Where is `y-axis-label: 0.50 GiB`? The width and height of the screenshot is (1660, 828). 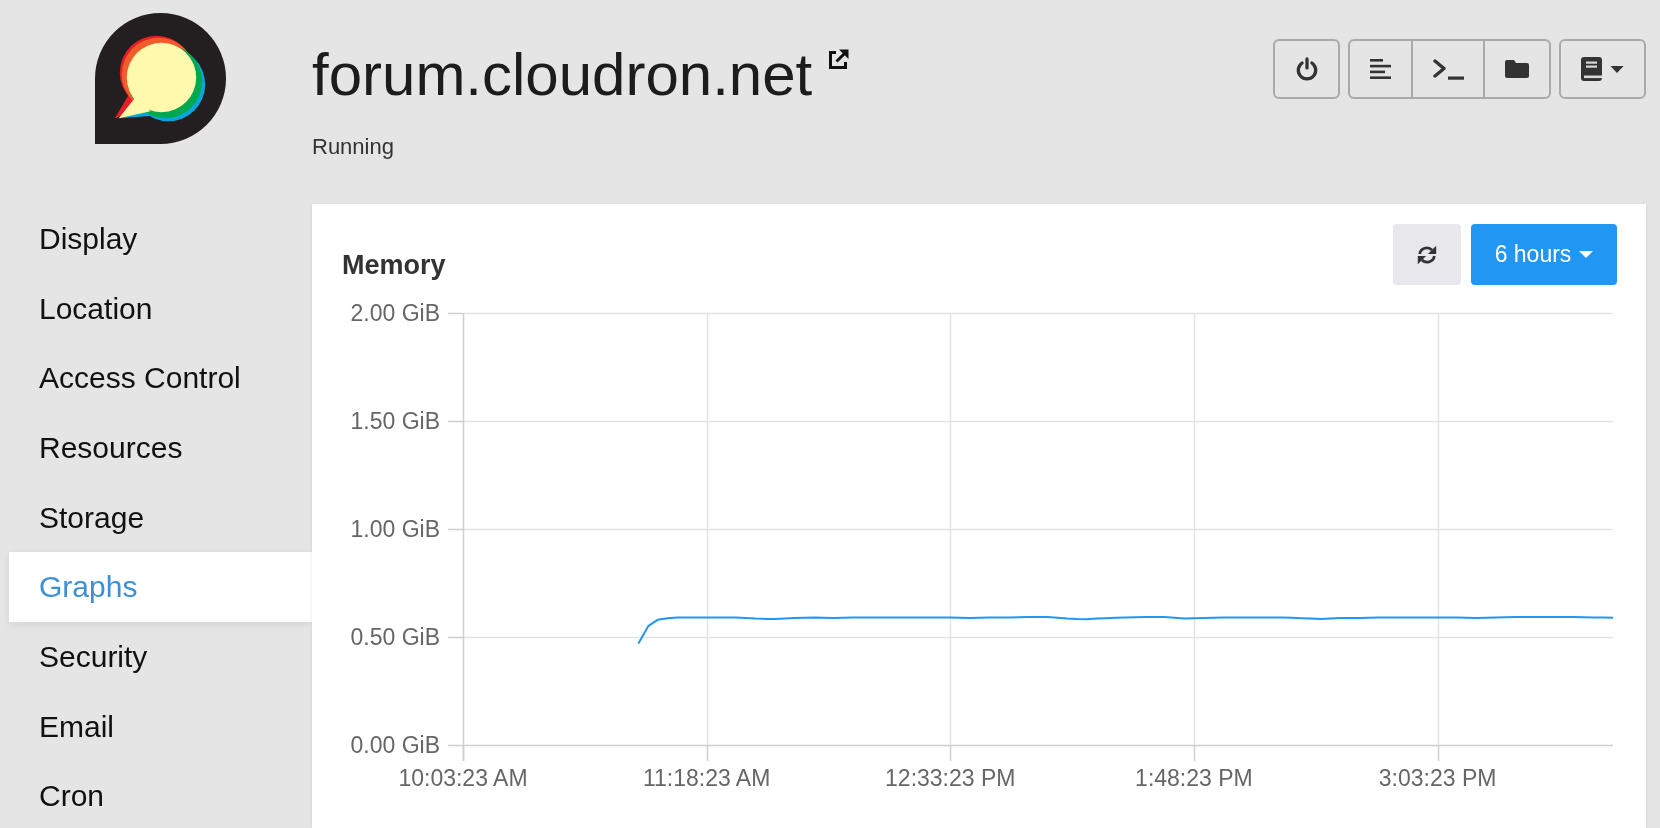
y-axis-label: 0.50 GiB is located at coordinates (395, 637).